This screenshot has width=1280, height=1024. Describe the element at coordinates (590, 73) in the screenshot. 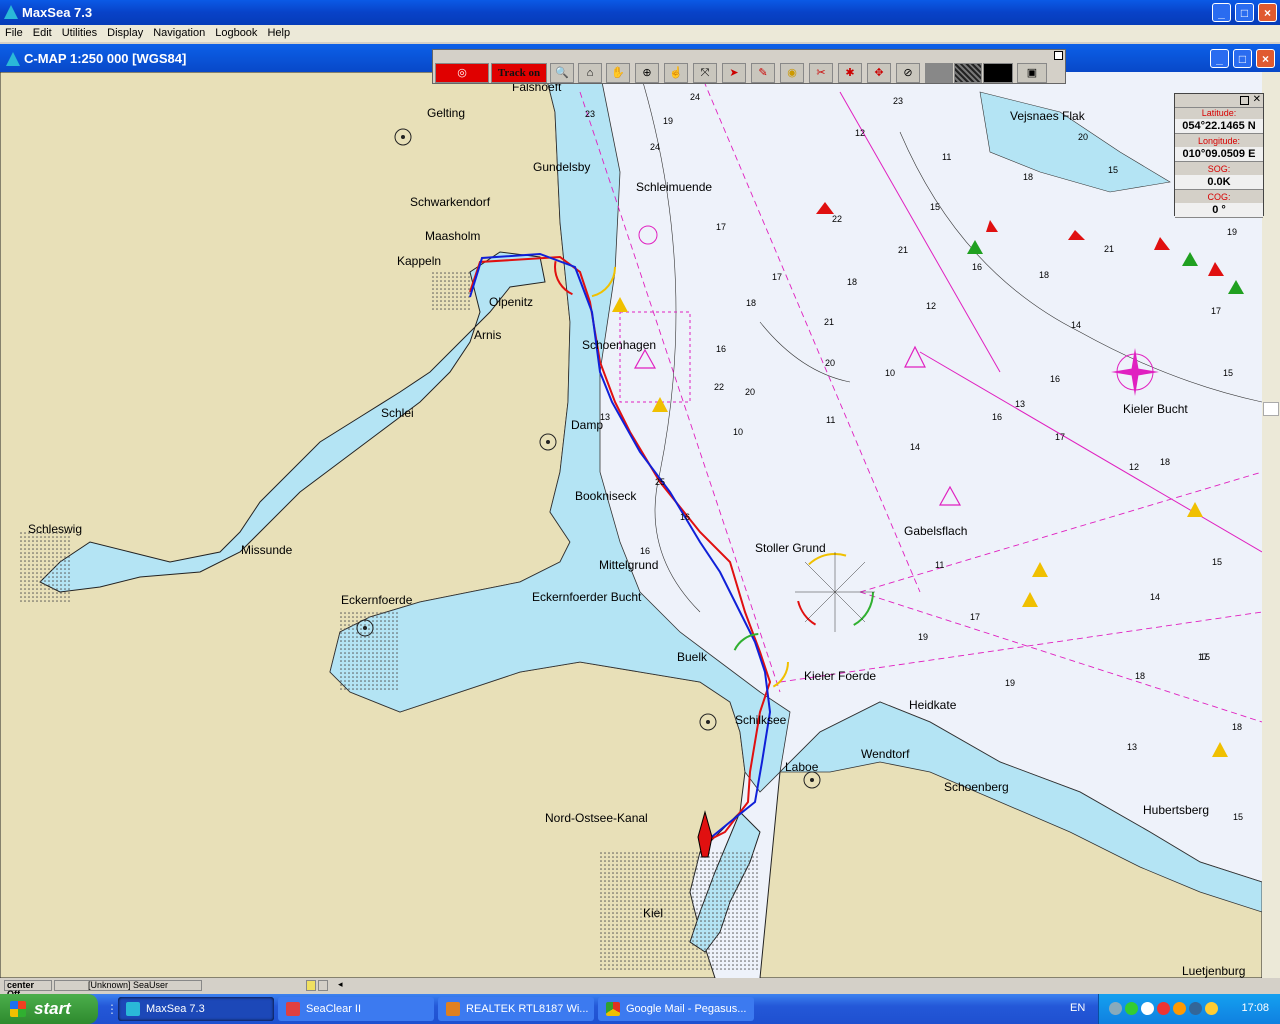

I see `route-icon: ⌂` at that location.